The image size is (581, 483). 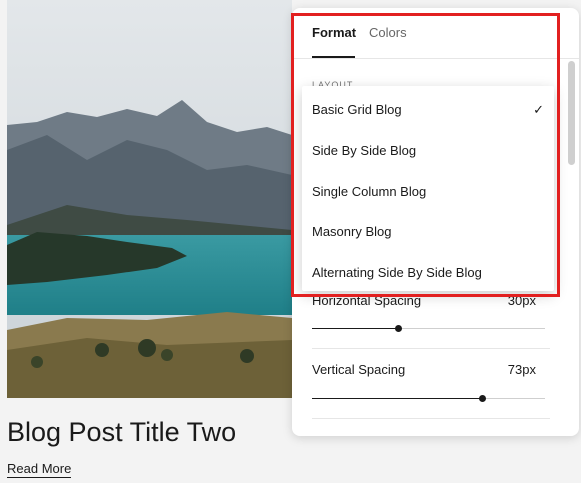 What do you see at coordinates (357, 109) in the screenshot?
I see `option-label: Basic Grid Blog` at bounding box center [357, 109].